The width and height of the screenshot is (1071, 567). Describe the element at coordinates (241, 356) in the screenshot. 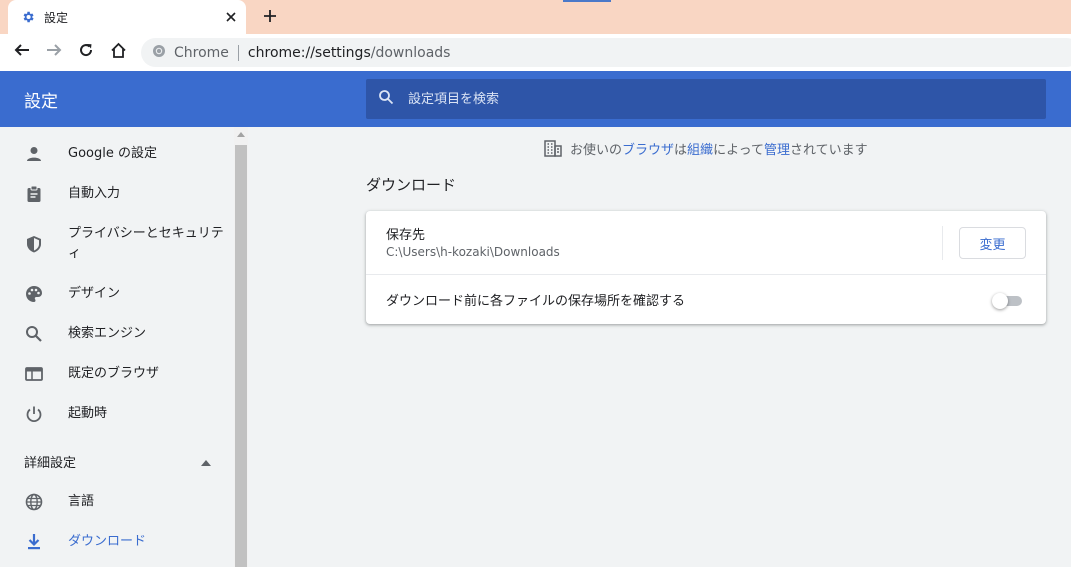

I see `scrollbar-thumb` at that location.